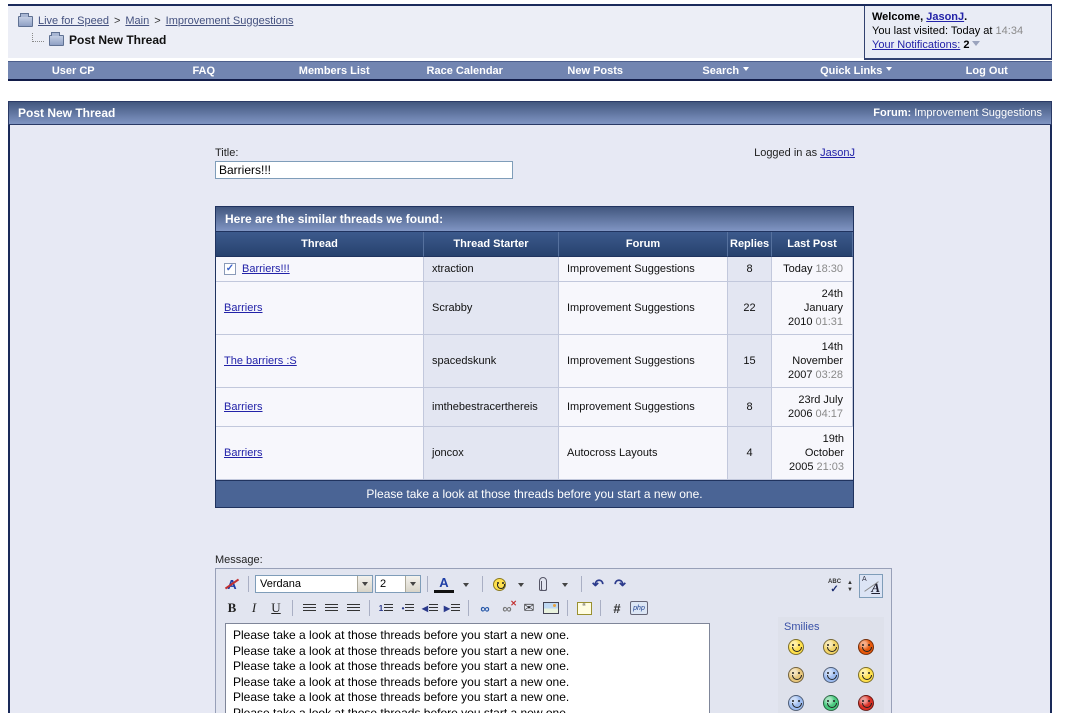 This screenshot has height=718, width=1081. What do you see at coordinates (73, 71) in the screenshot?
I see `nav-user-cp: User CP` at bounding box center [73, 71].